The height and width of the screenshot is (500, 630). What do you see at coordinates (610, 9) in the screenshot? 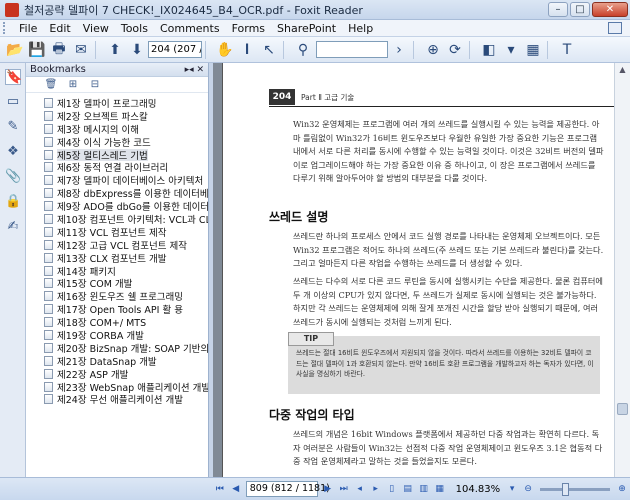
I see `close-button: ✕` at bounding box center [610, 9].